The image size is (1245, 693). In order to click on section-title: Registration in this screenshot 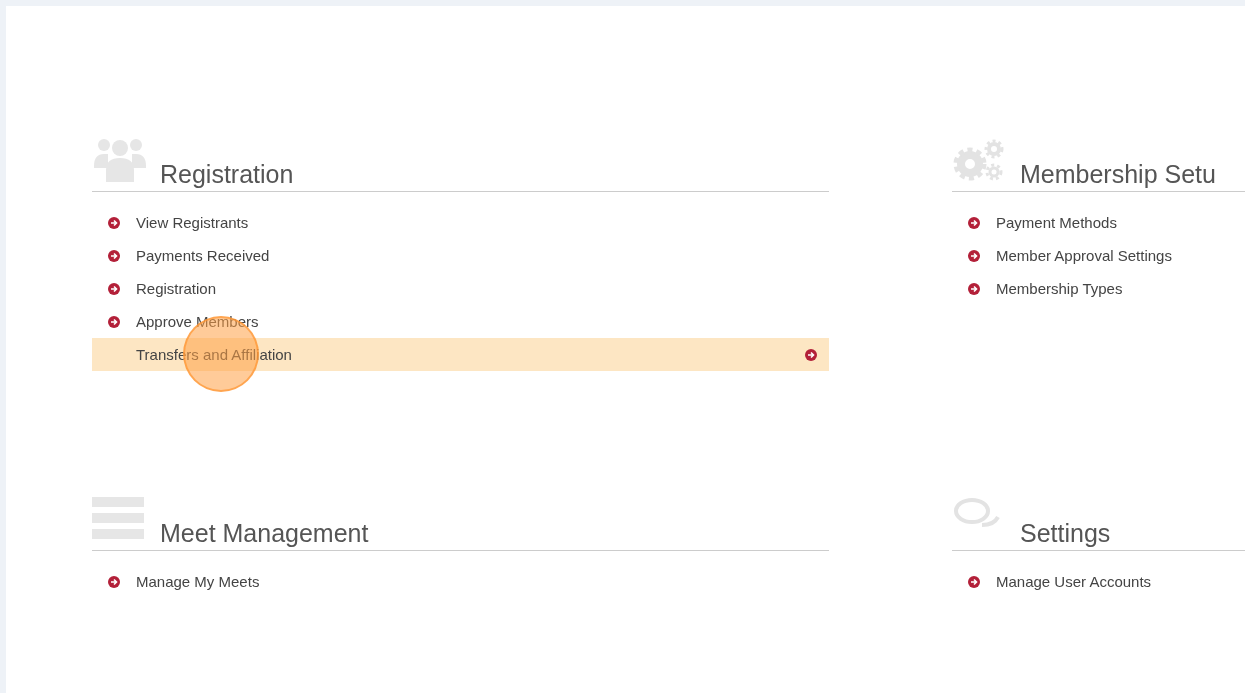, I will do `click(227, 175)`.